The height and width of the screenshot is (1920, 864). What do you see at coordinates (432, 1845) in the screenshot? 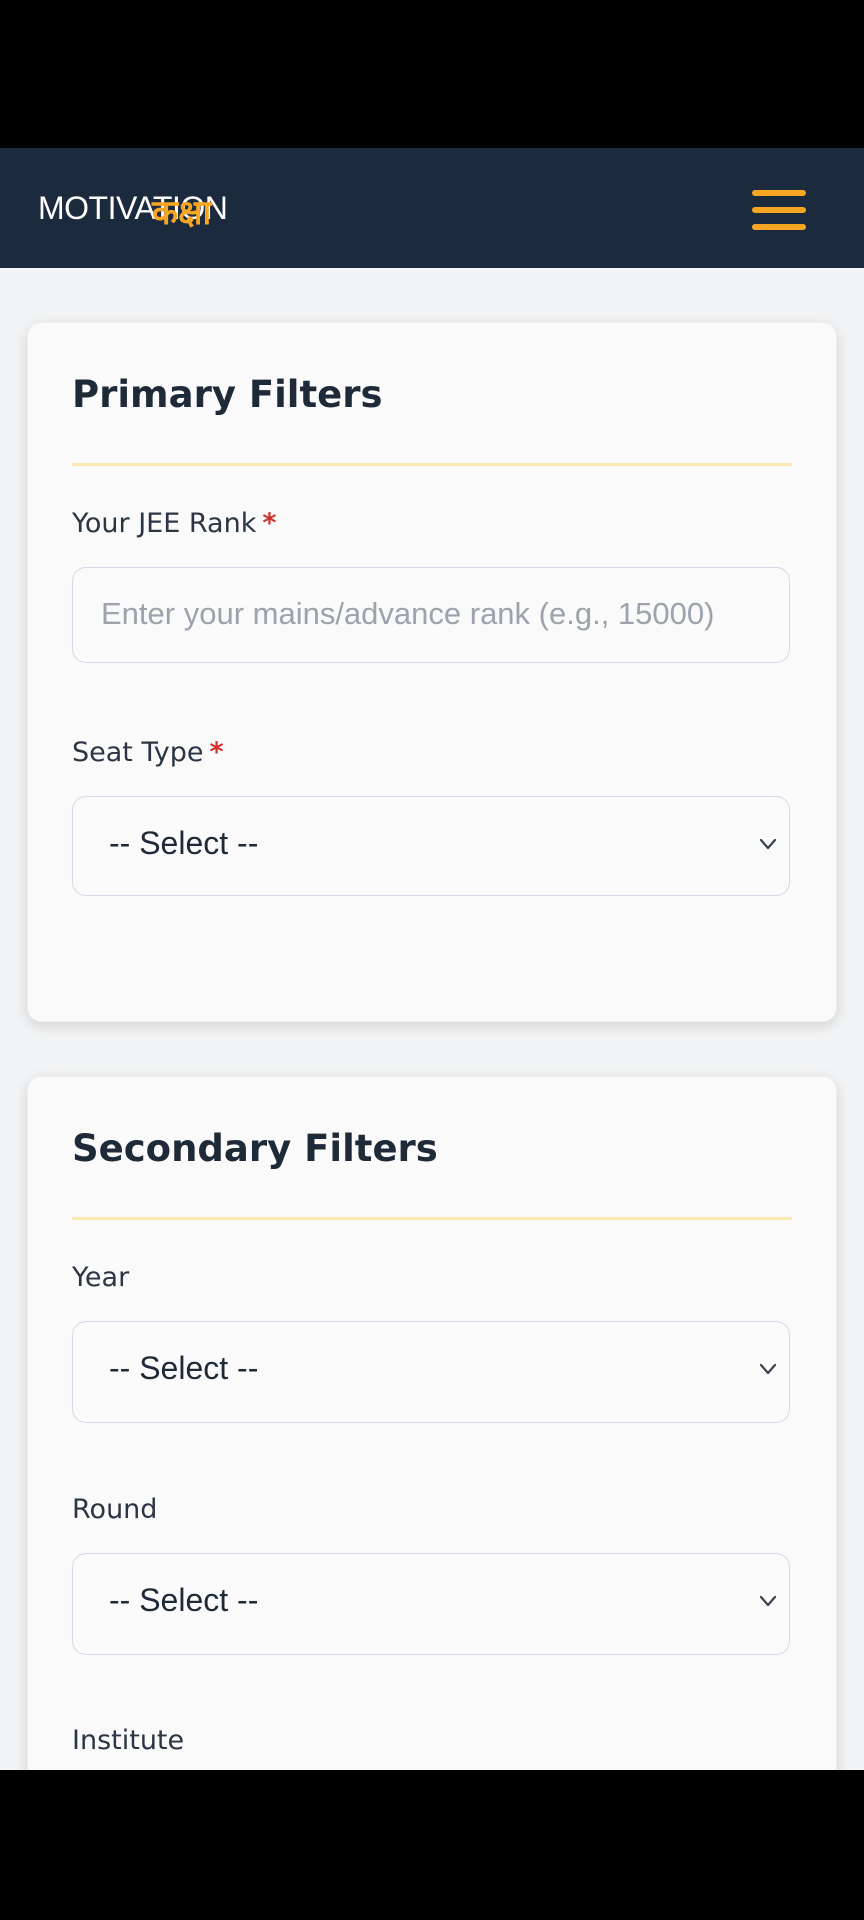
I see `navigation-bar-area` at bounding box center [432, 1845].